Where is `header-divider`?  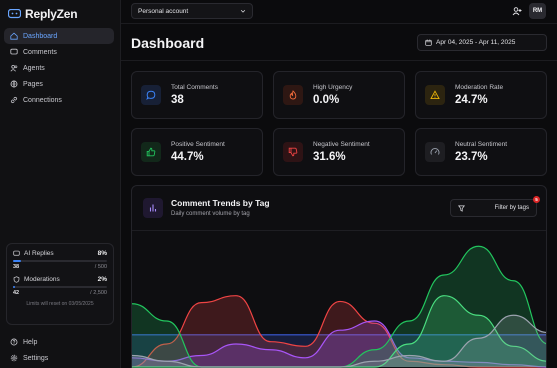
header-divider is located at coordinates (339, 60).